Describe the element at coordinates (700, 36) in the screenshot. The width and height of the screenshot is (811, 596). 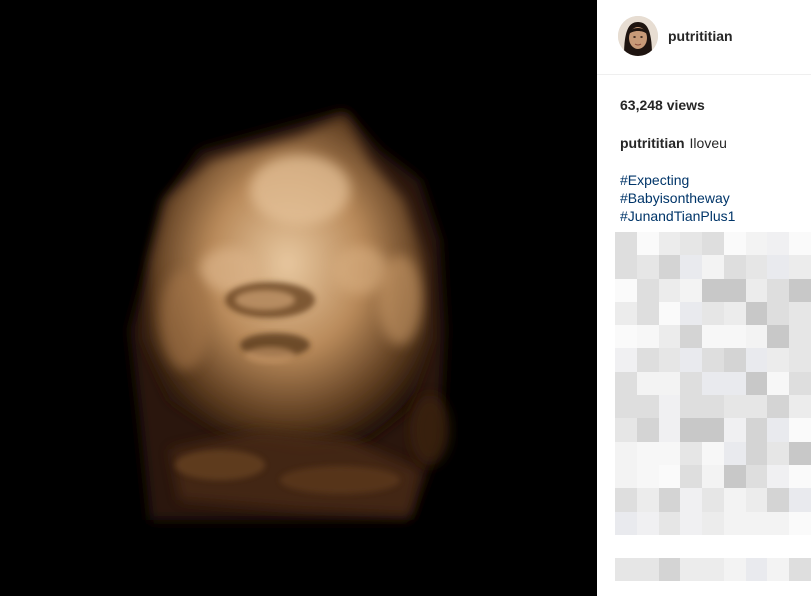
I see `username-link: putrititian` at that location.